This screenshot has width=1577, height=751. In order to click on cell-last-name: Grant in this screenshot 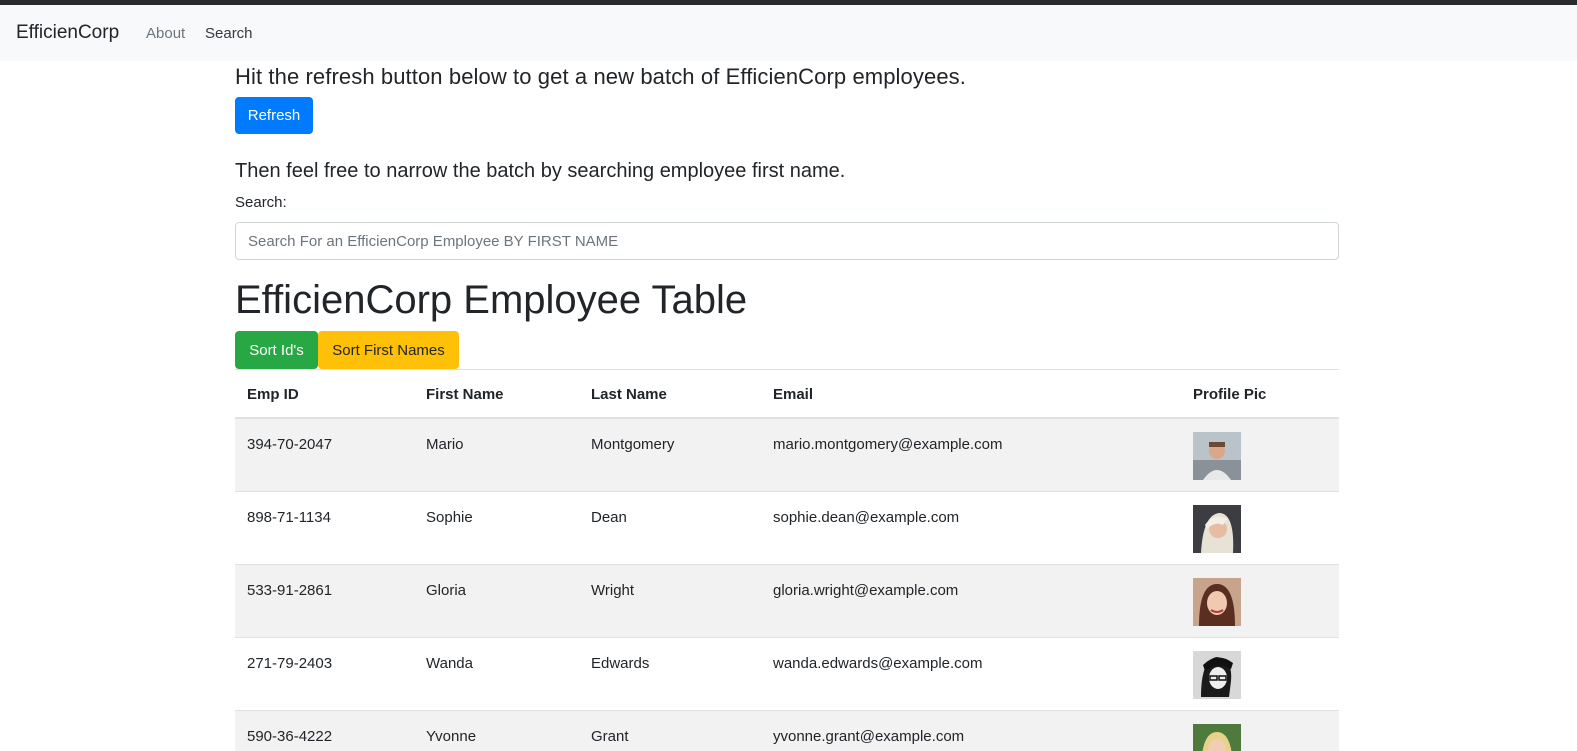, I will do `click(610, 736)`.